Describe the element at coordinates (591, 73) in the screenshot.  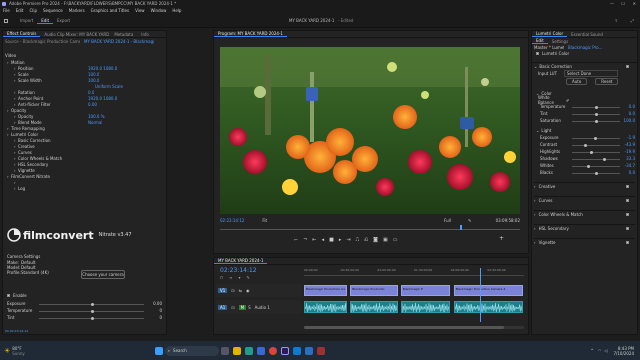
I see `input-lut-select: Select Done` at that location.